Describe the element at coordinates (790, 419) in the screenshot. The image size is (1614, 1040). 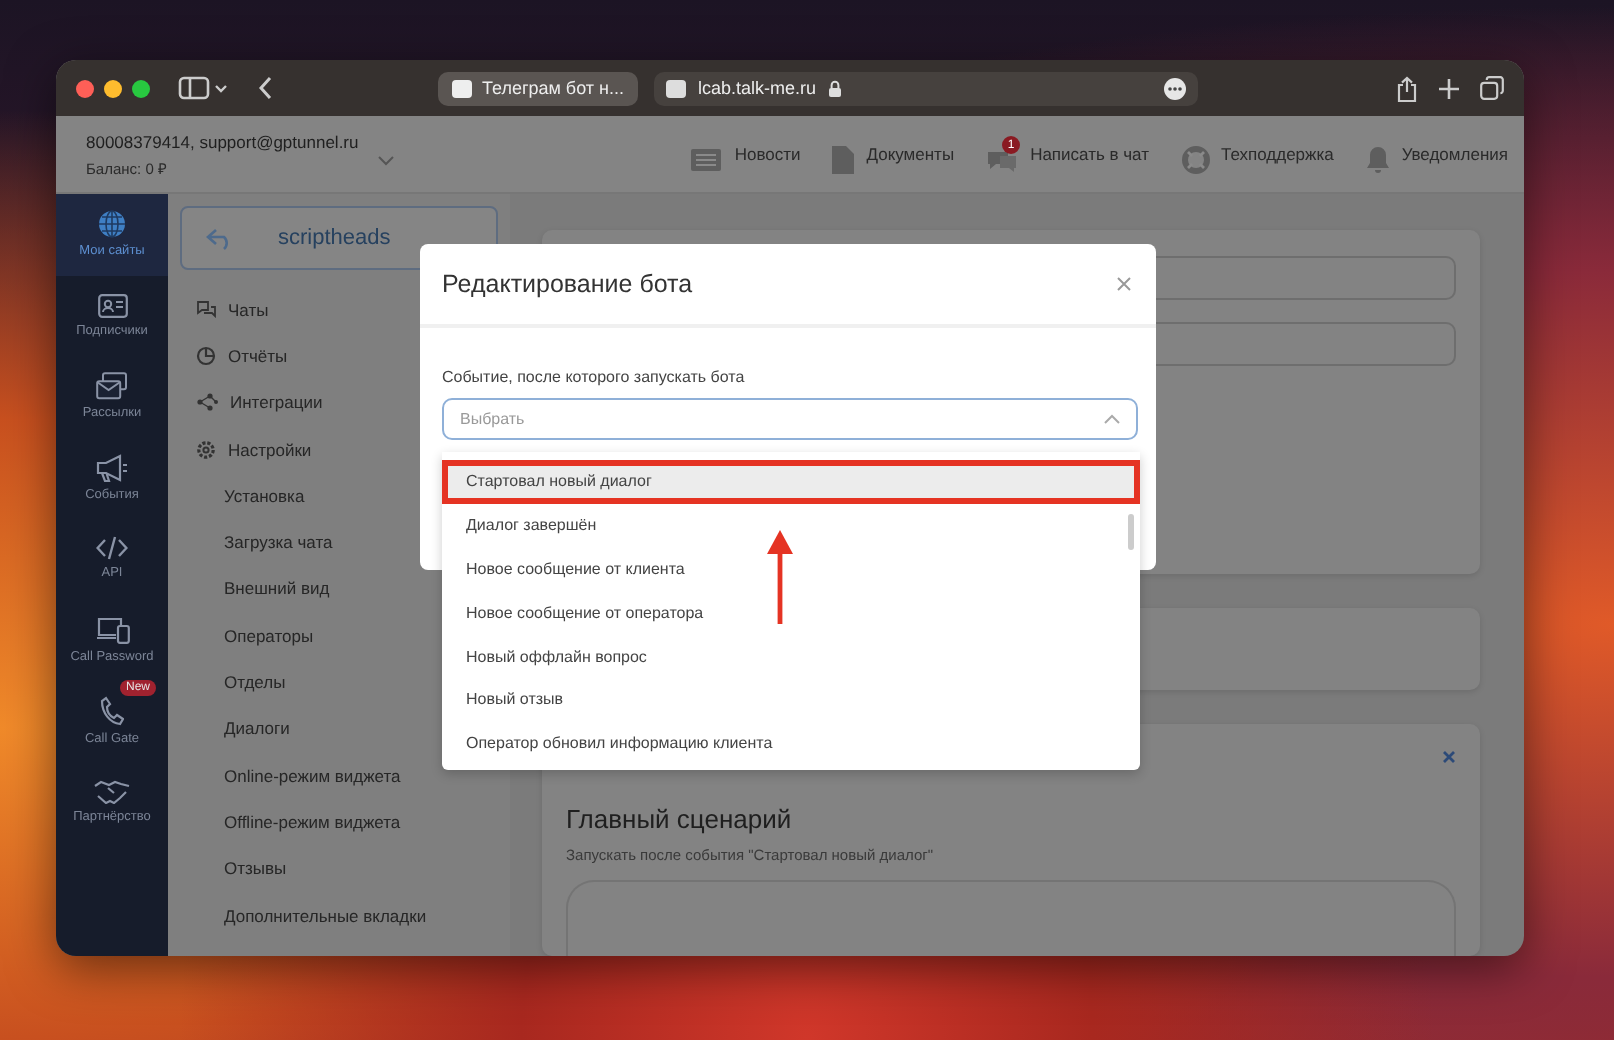
I see `event-select: Выбрать` at that location.